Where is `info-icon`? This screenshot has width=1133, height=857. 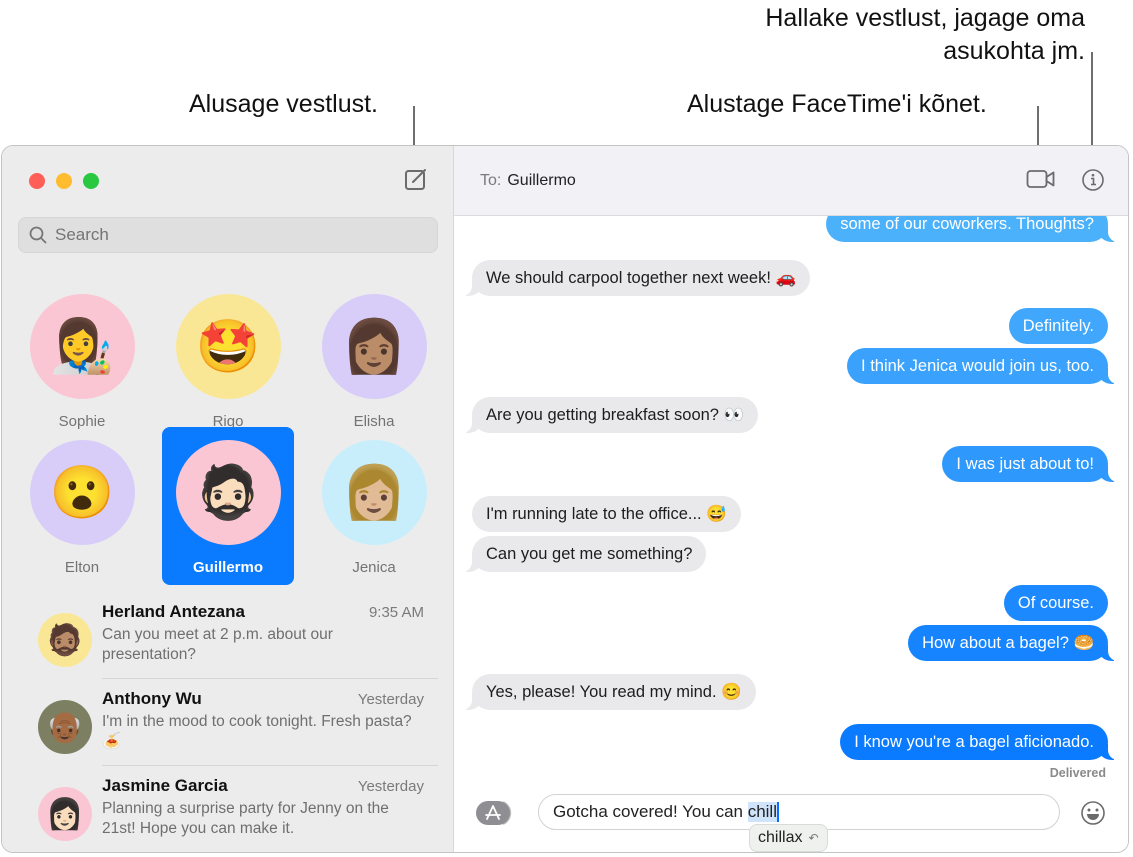
info-icon is located at coordinates (1093, 180).